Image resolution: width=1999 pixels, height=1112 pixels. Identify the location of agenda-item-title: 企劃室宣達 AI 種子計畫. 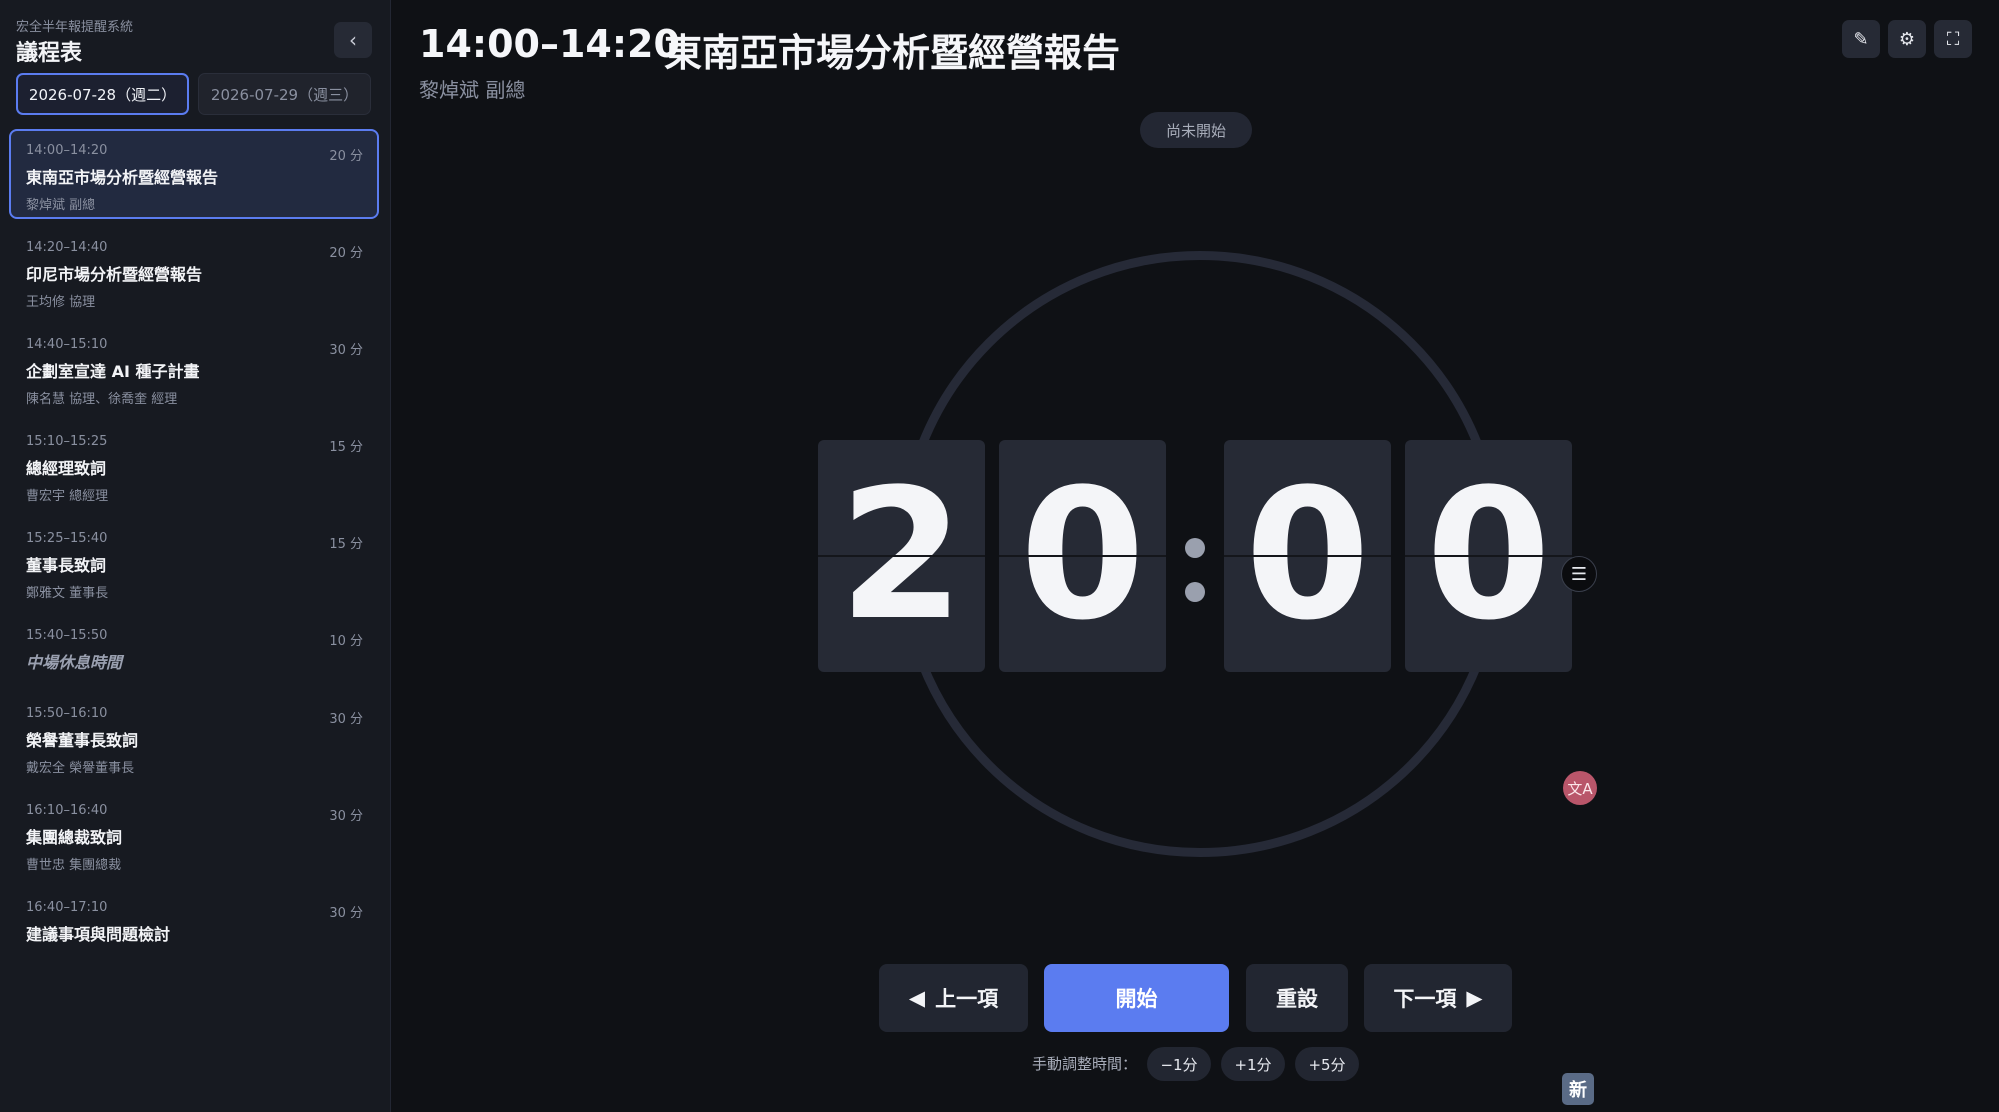
(113, 371).